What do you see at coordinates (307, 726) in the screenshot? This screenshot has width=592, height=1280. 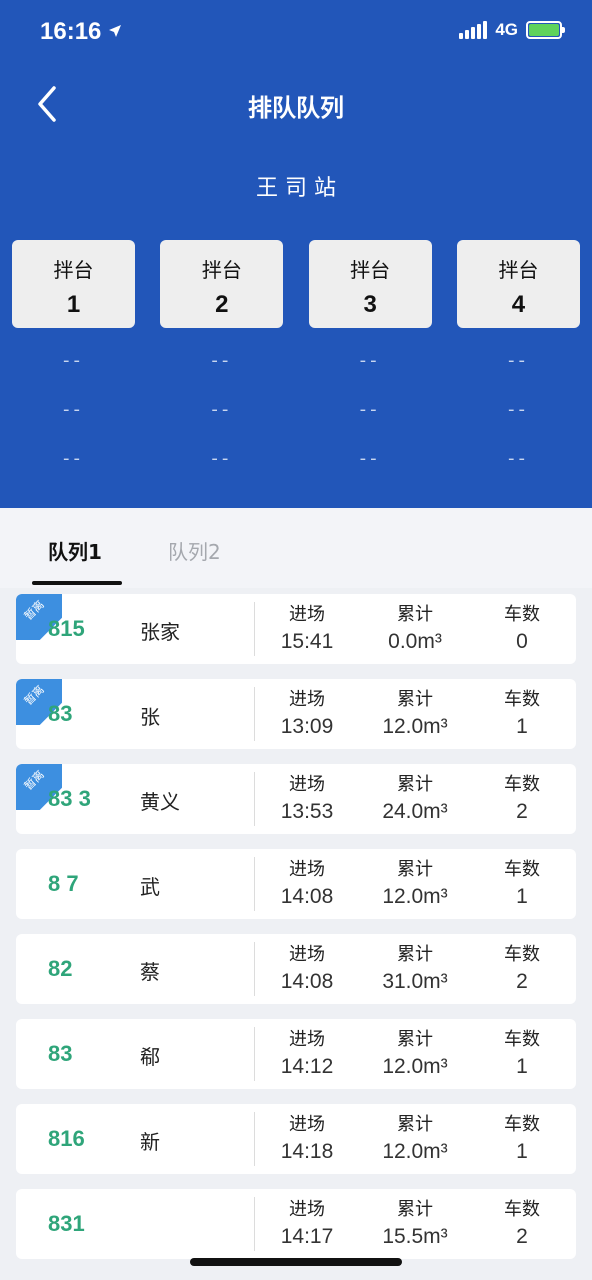 I see `entry-time: 13:09` at bounding box center [307, 726].